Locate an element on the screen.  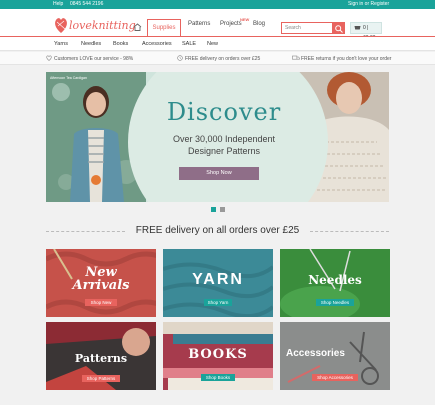
top-utility-bar: Help 0845 544 2196 Sign in or Register is located at coordinates (217, 4).